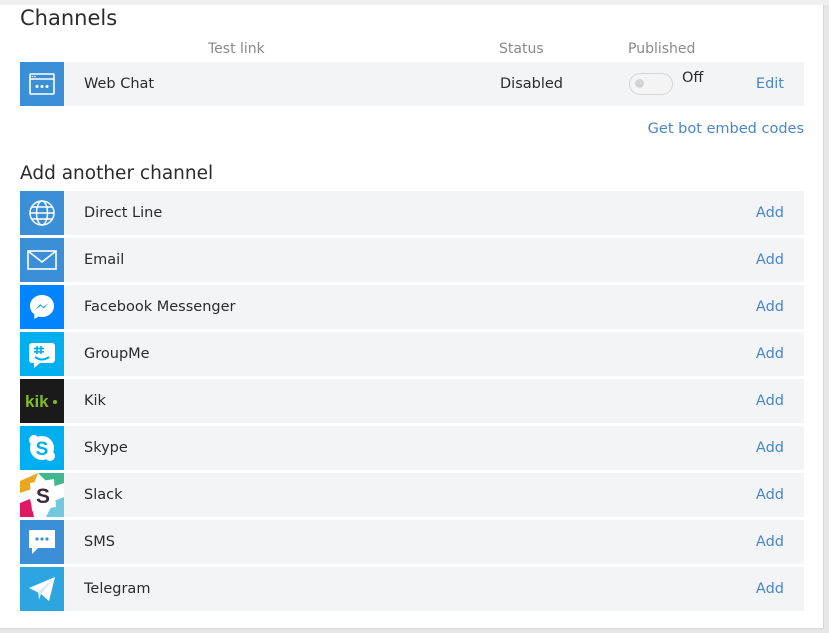  What do you see at coordinates (103, 495) in the screenshot?
I see `channel-name: Slack` at bounding box center [103, 495].